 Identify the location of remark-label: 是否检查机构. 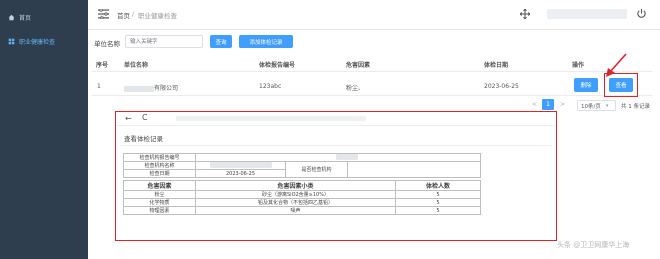
(316, 169).